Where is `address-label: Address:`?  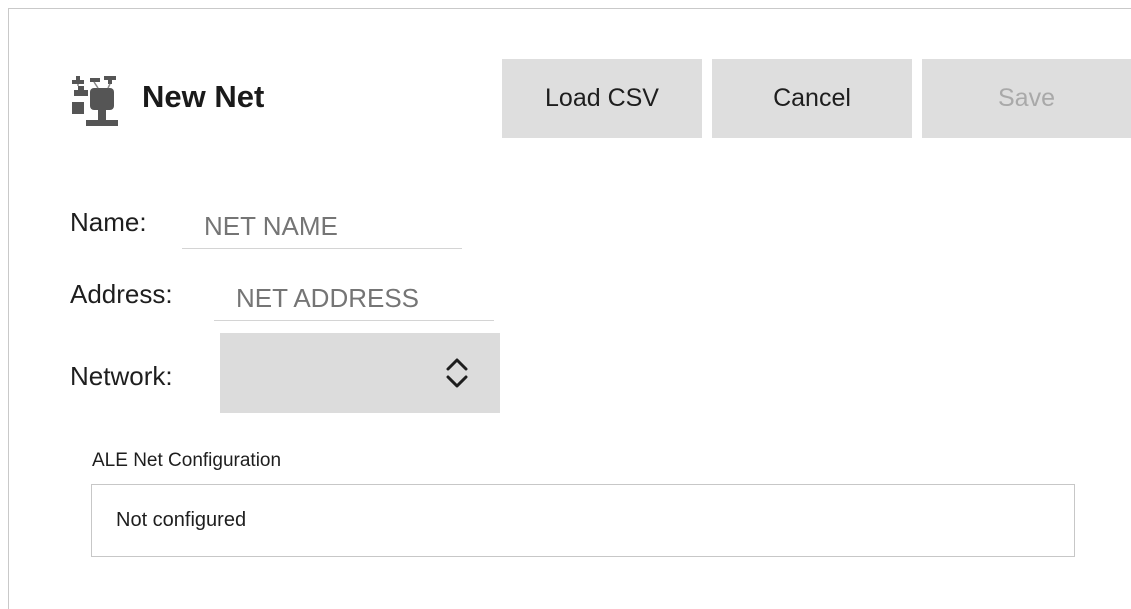 address-label: Address: is located at coordinates (121, 294).